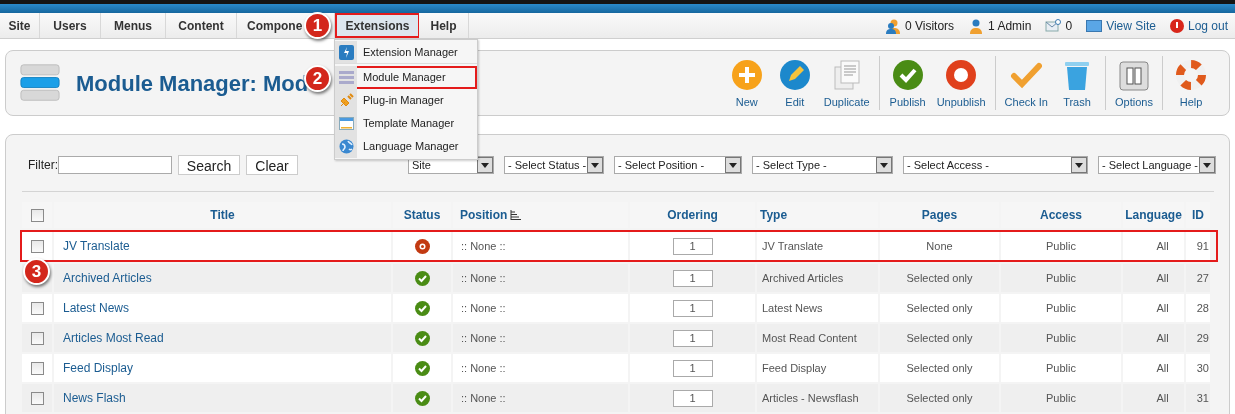  What do you see at coordinates (1069, 26) in the screenshot?
I see `status-text: 0` at bounding box center [1069, 26].